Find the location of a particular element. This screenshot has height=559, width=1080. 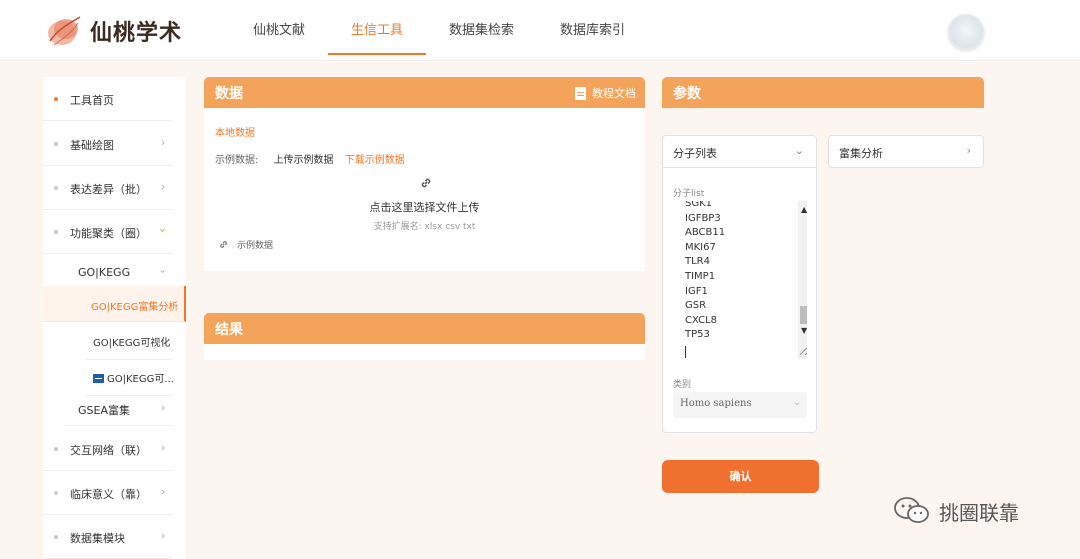

wechat-icon is located at coordinates (911, 510).